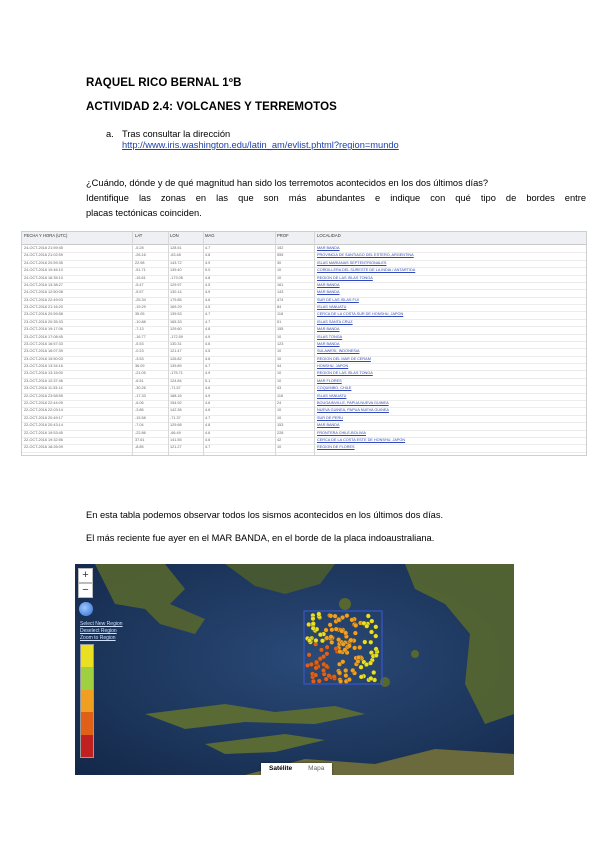  What do you see at coordinates (176, 284) in the screenshot?
I see `table-cell: 129.97` at bounding box center [176, 284].